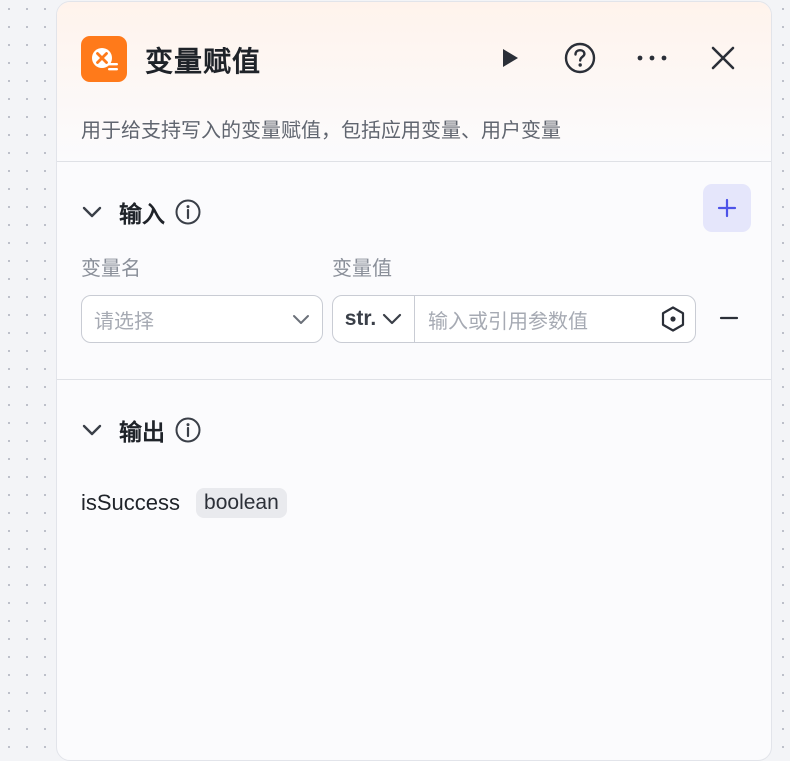  Describe the element at coordinates (131, 502) in the screenshot. I see `output-name: isSuccess` at that location.